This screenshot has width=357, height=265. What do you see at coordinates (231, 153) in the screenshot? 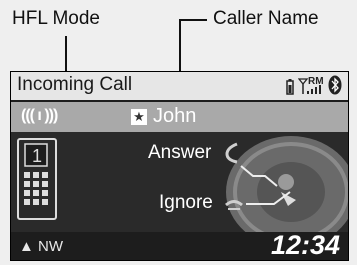
I see `answer-handset-icon` at bounding box center [231, 153].